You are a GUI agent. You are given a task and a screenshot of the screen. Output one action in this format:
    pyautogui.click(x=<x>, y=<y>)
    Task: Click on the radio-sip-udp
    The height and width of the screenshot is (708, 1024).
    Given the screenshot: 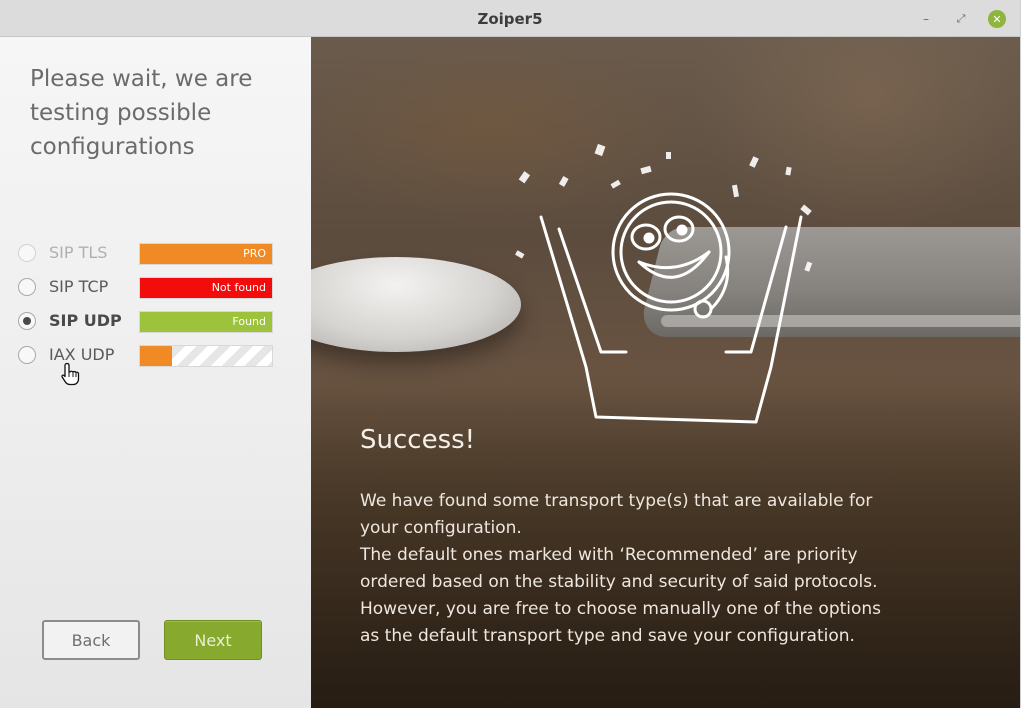 What is the action you would take?
    pyautogui.click(x=27, y=321)
    